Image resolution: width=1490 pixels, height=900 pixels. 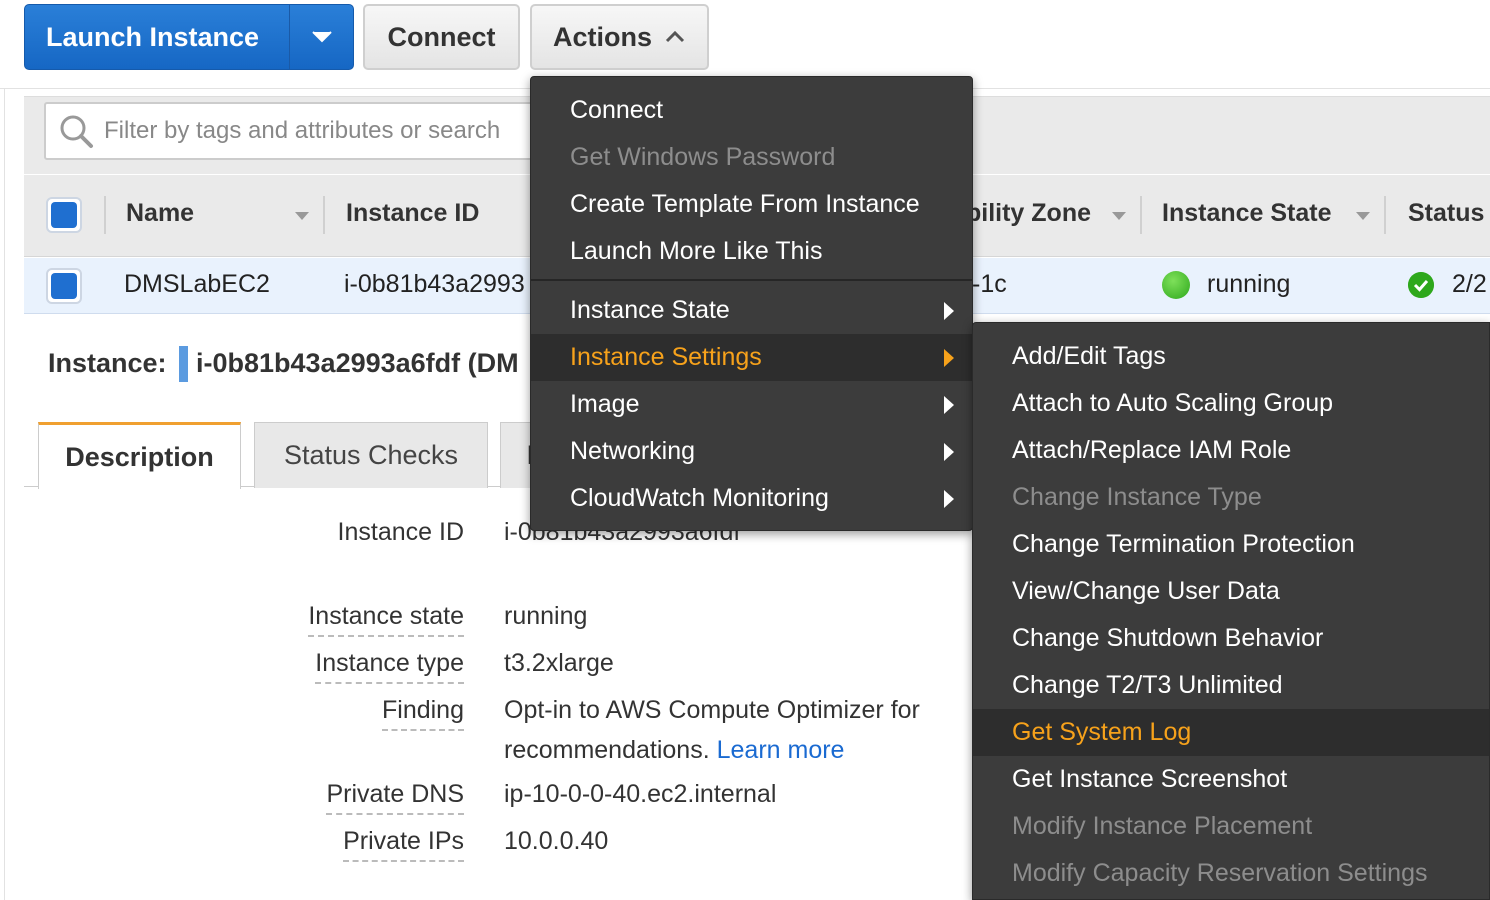 I want to click on menu-item-image: Image, so click(x=751, y=404).